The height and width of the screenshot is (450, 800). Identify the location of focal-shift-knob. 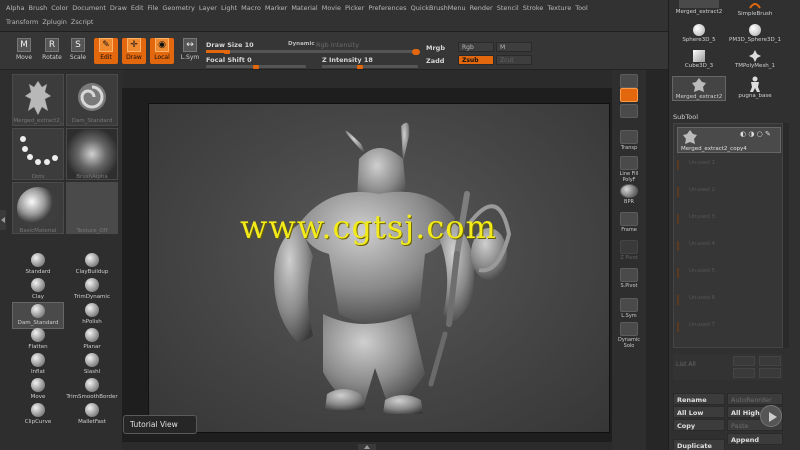
(256, 66).